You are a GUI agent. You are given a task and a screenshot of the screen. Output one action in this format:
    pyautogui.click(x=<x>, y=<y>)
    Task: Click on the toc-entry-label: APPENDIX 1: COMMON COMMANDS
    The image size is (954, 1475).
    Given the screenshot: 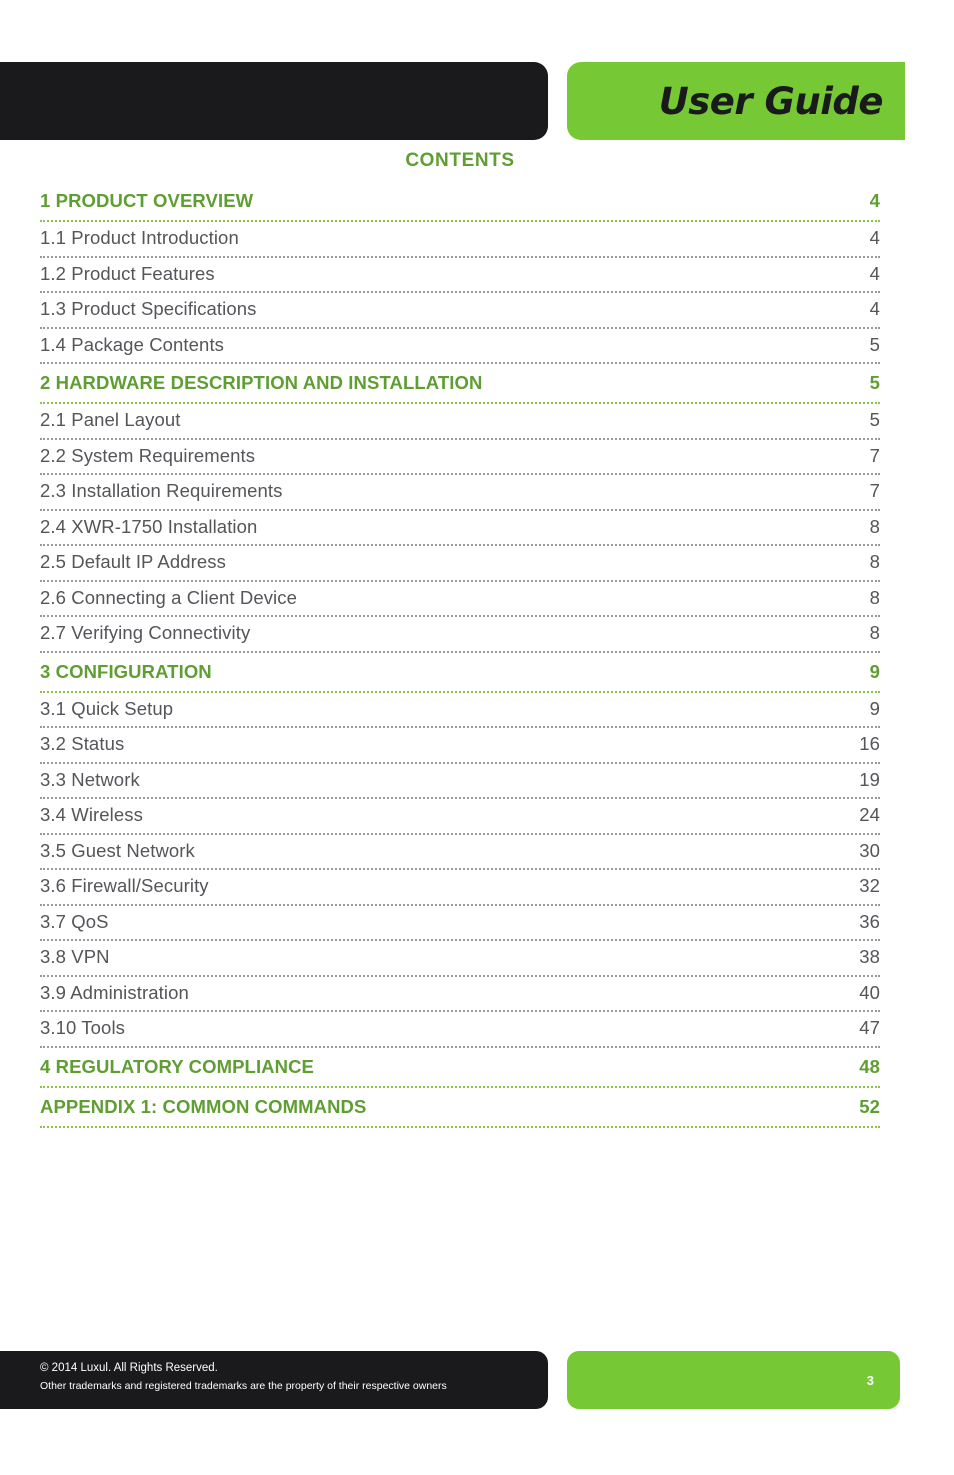 What is the action you would take?
    pyautogui.click(x=203, y=1106)
    